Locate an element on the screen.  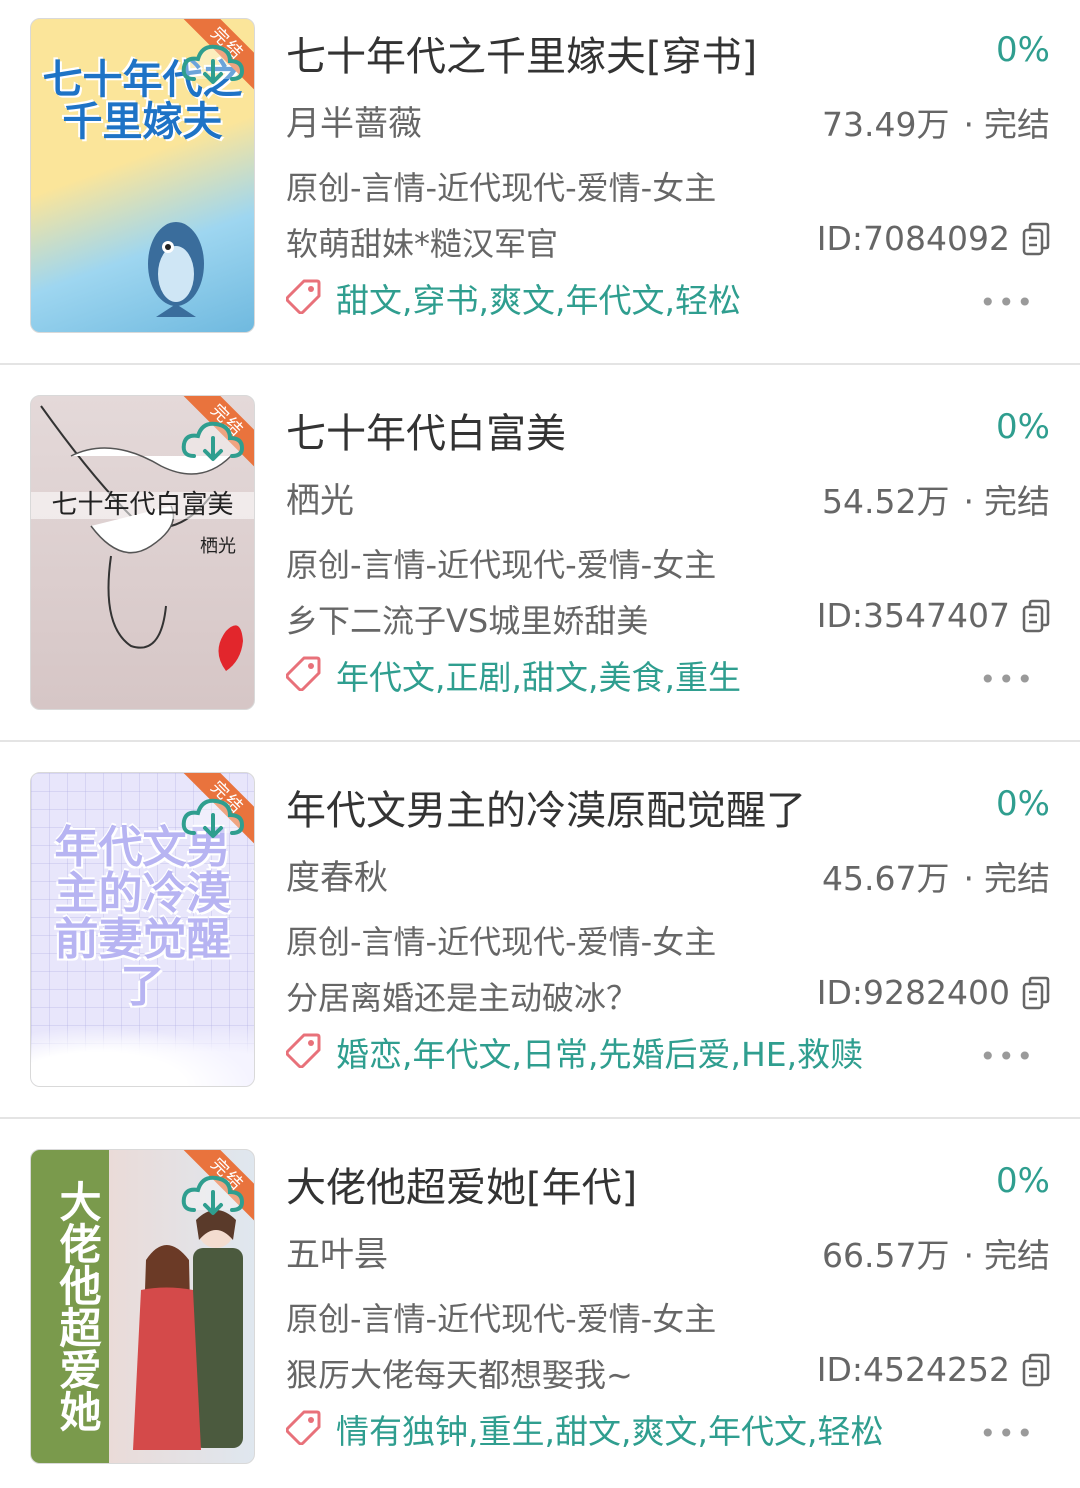
book-title: 年代文男主的冷漠原配觉醒了 is located at coordinates (546, 807).